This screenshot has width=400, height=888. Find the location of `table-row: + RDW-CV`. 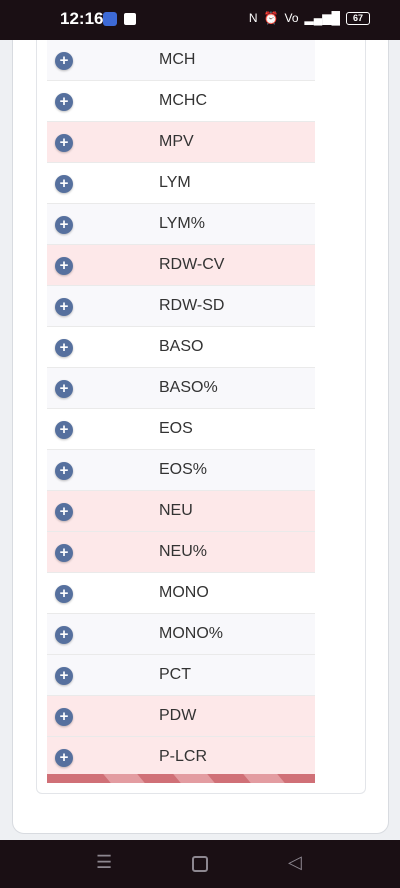

table-row: + RDW-CV is located at coordinates (181, 265).